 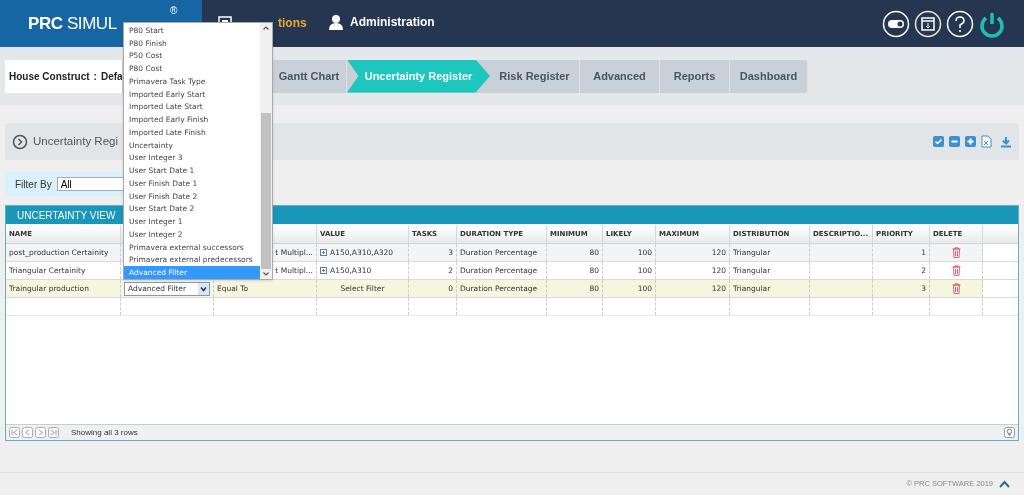 What do you see at coordinates (928, 23) in the screenshot?
I see `calendar-icon` at bounding box center [928, 23].